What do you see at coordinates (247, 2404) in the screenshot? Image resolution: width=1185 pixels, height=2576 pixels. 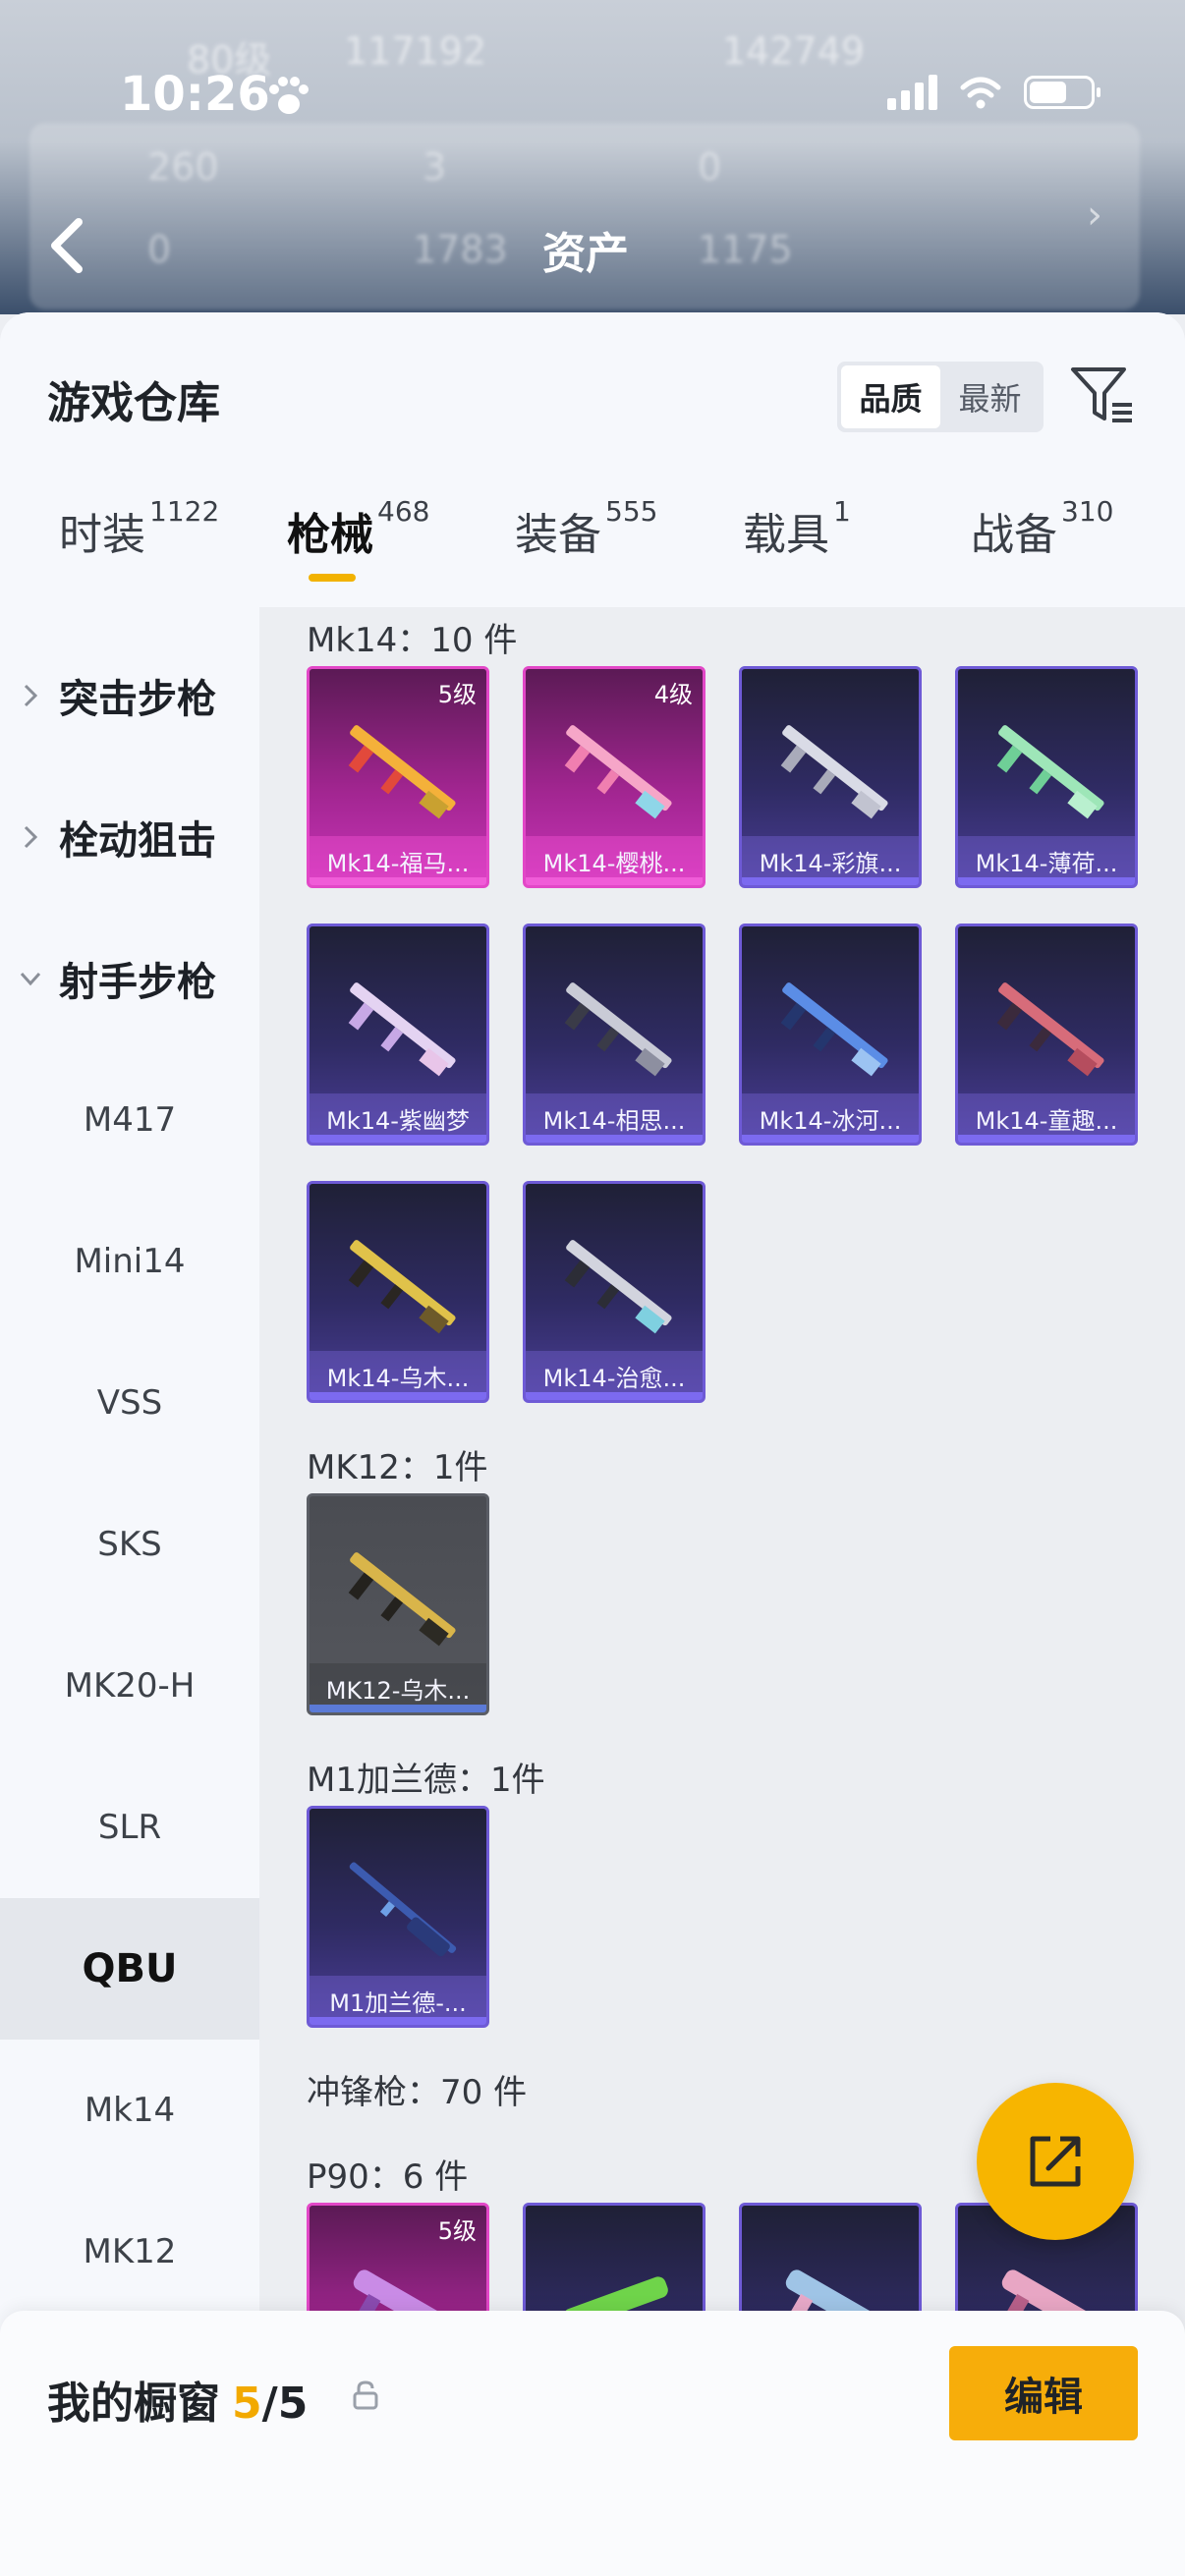 I see `showcase-used-count: 5` at bounding box center [247, 2404].